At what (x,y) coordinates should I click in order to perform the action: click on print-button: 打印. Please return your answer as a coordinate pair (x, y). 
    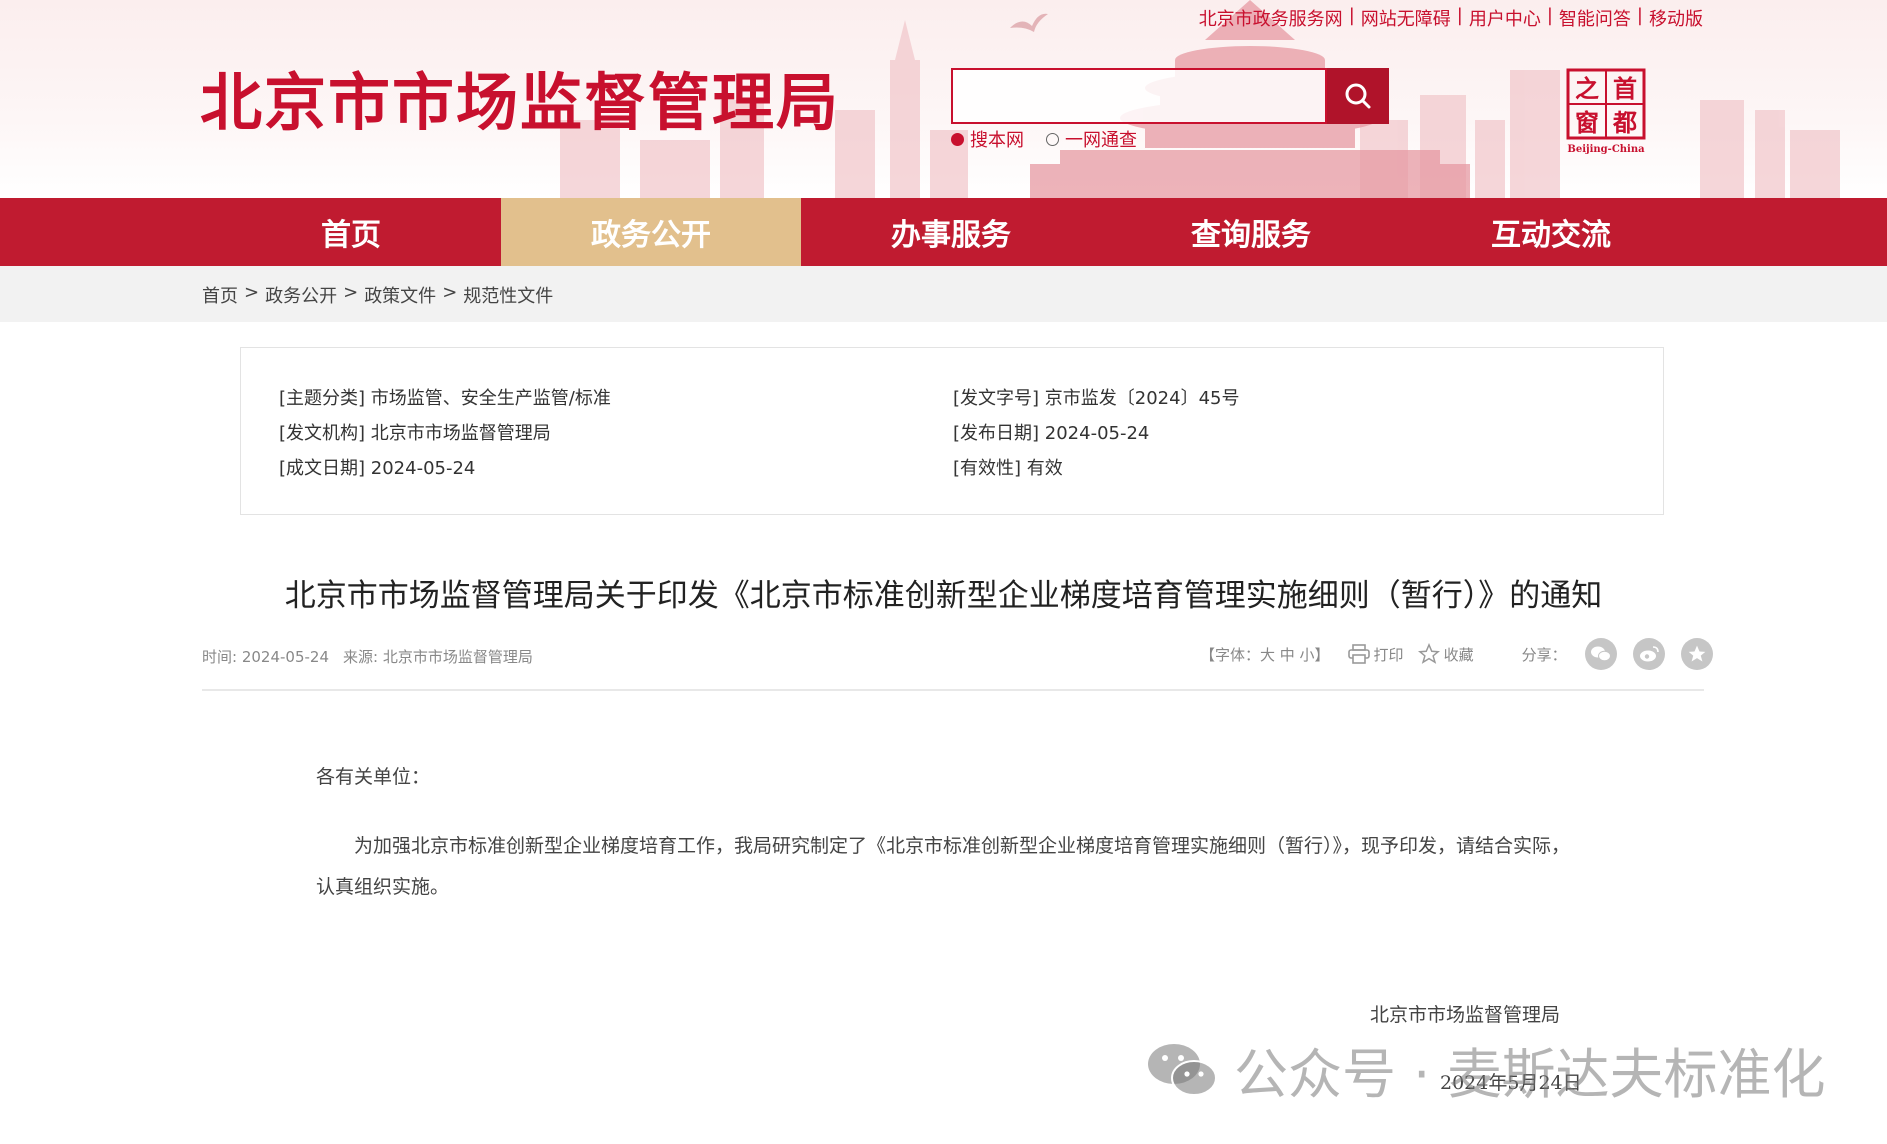
    Looking at the image, I should click on (1375, 654).